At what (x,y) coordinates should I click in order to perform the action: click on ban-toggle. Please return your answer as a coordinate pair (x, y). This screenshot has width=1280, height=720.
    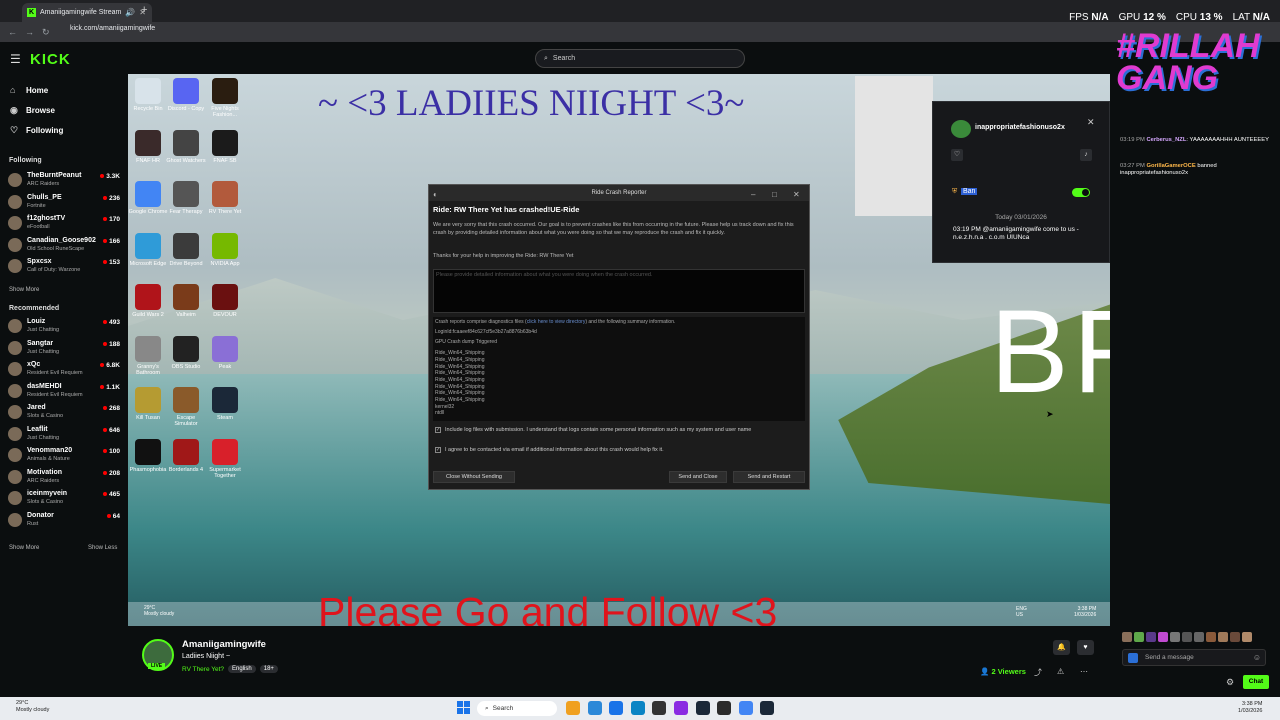
    Looking at the image, I should click on (1081, 192).